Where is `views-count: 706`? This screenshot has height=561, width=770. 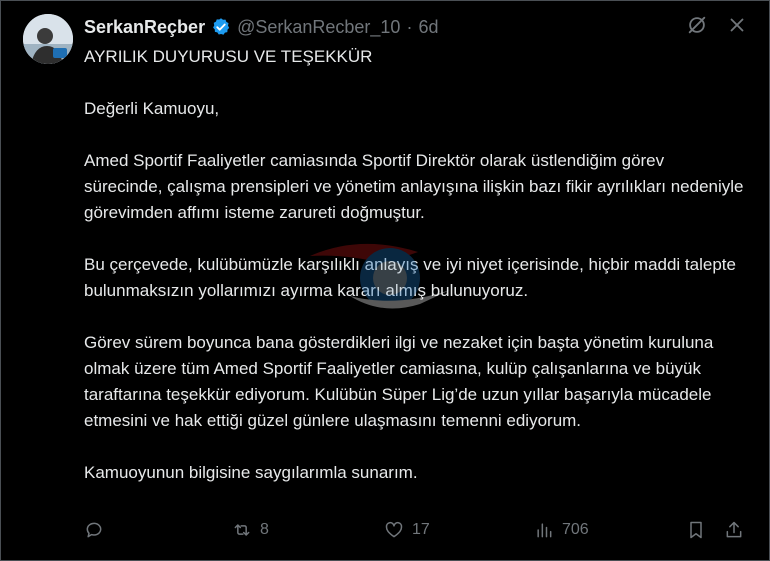 views-count: 706 is located at coordinates (575, 529).